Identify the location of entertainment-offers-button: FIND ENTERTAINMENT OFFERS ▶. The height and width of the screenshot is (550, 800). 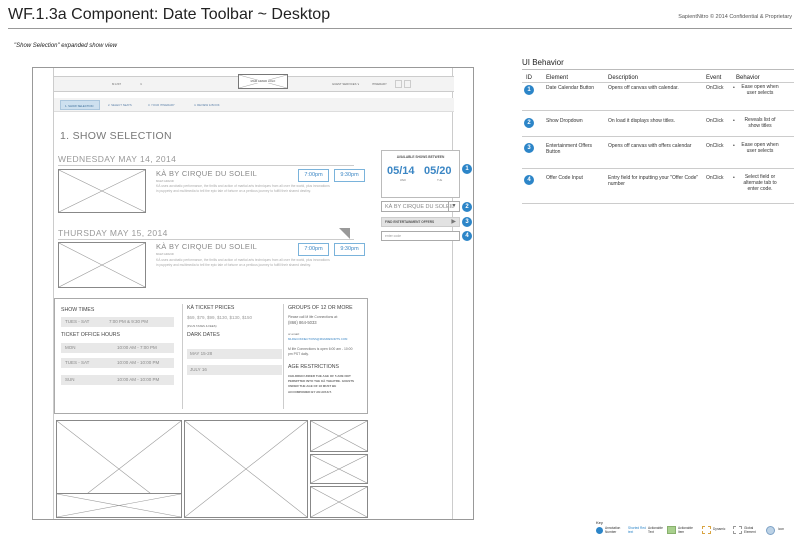
(420, 222).